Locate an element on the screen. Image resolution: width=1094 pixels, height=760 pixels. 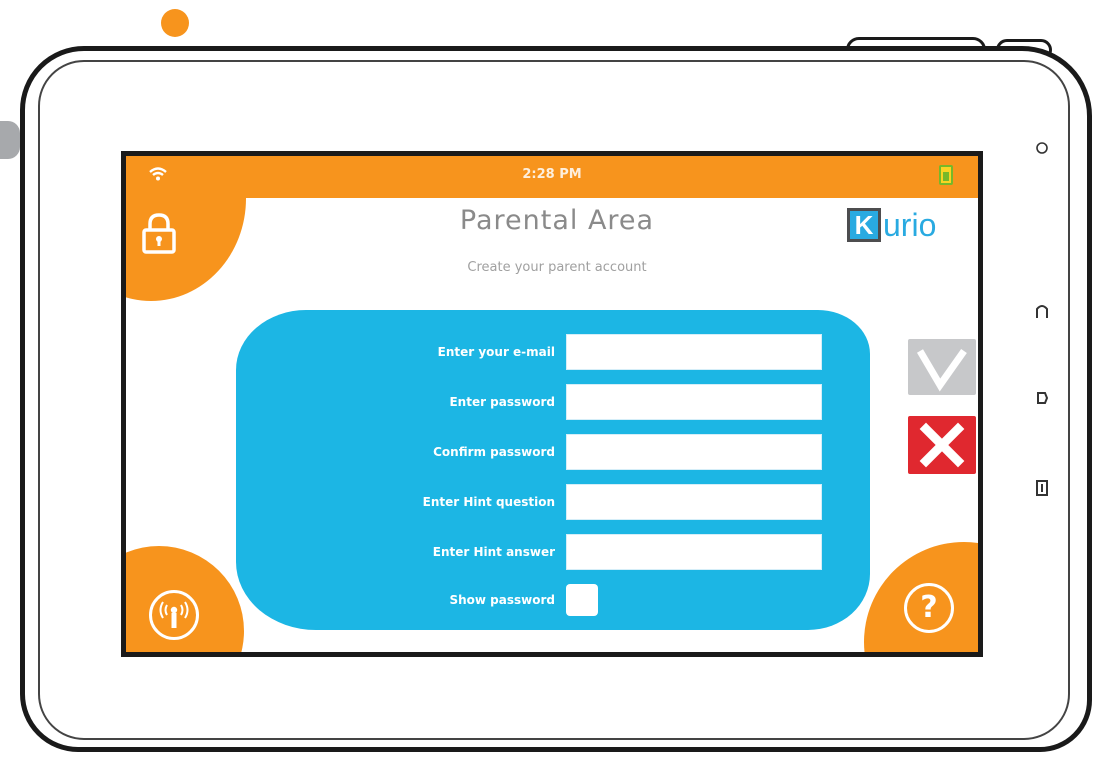
brand-name: urio is located at coordinates (910, 225).